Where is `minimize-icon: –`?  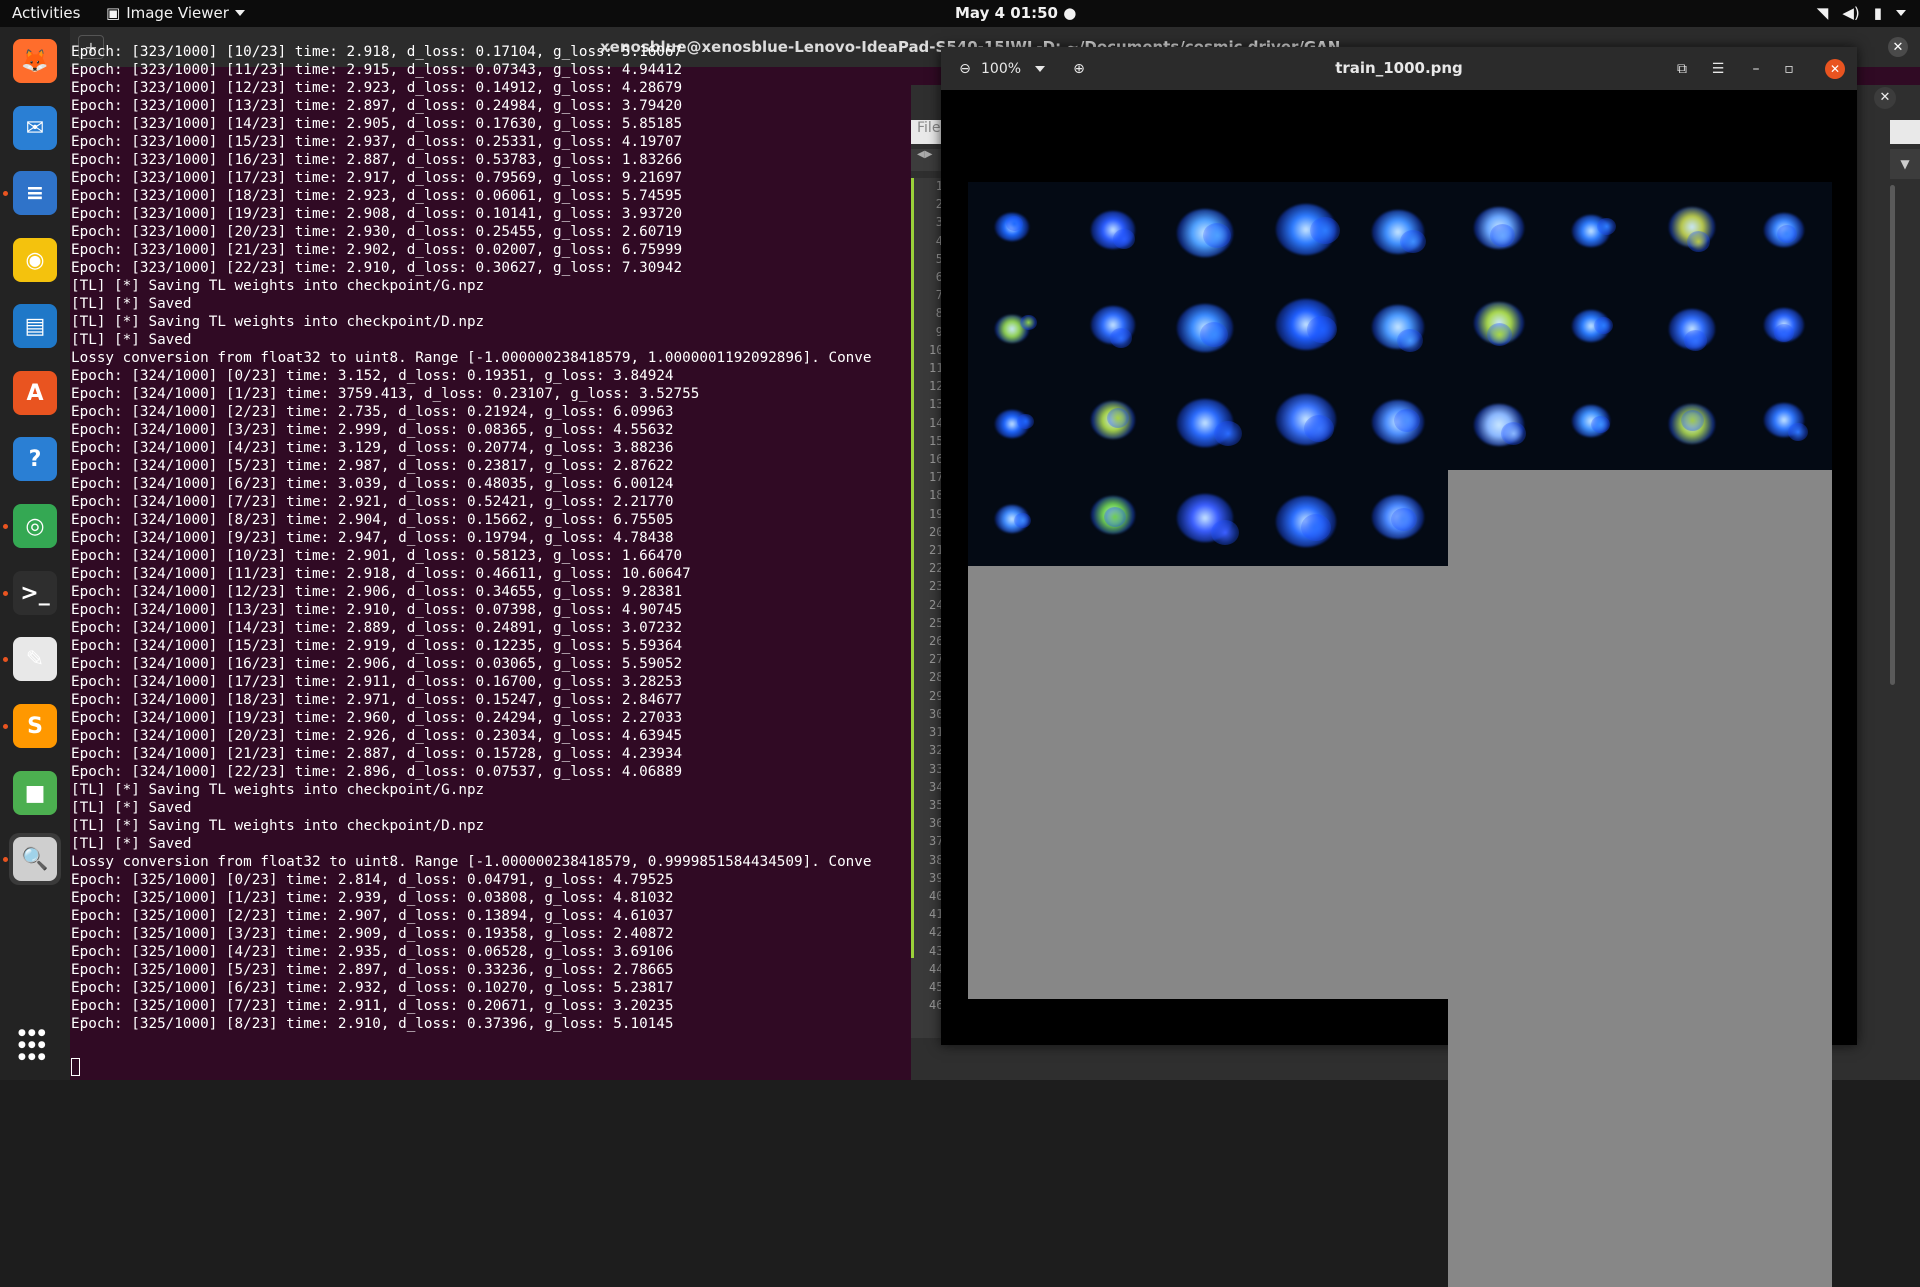 minimize-icon: – is located at coordinates (1756, 69).